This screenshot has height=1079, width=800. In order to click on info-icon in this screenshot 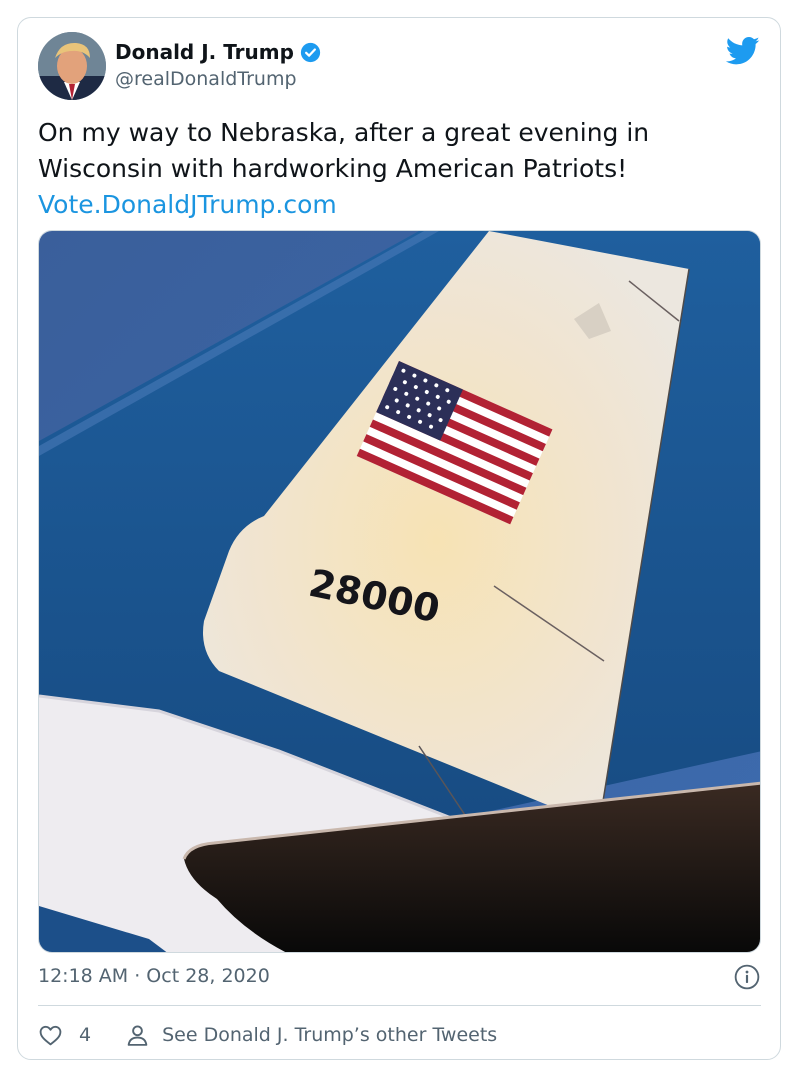, I will do `click(747, 977)`.